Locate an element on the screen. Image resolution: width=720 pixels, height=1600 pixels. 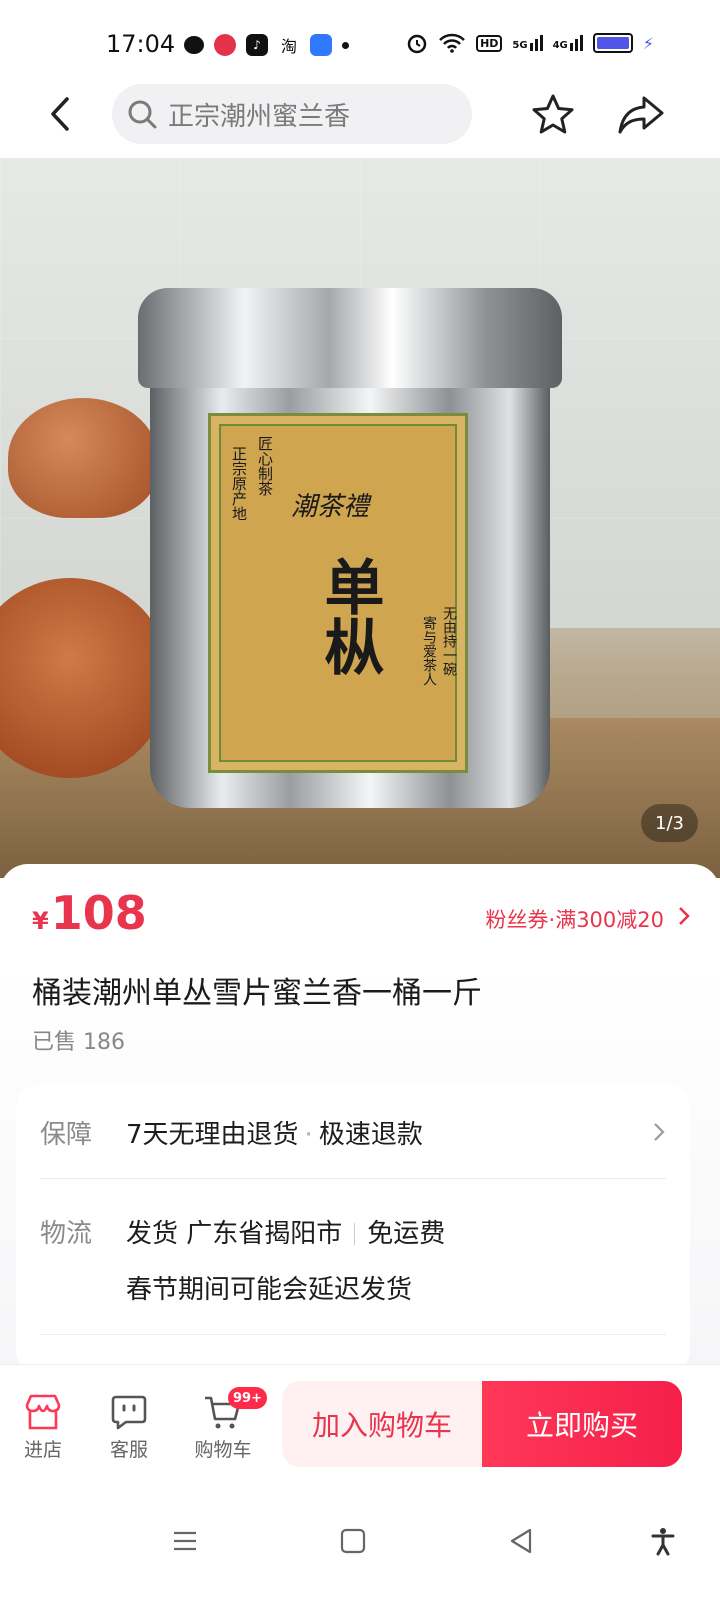
label-left-col1: 正宗原产地 is located at coordinates (239, 483).